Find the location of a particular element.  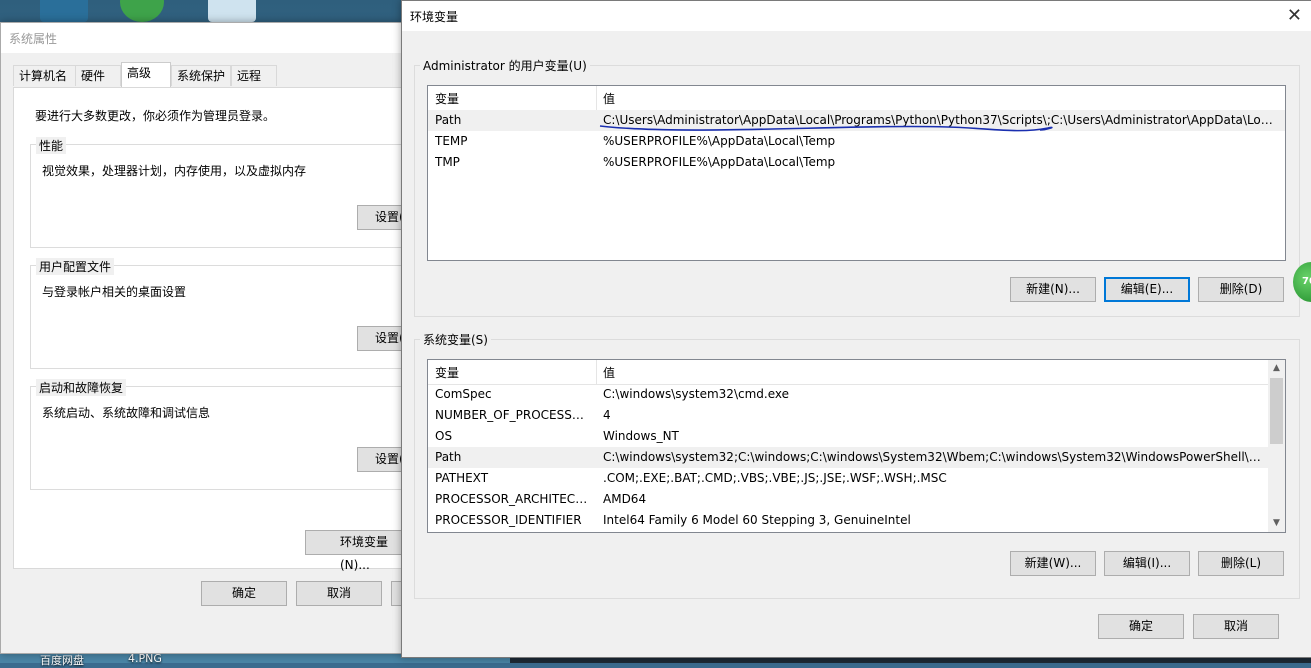

variable-name: NUMBER_OF_PROCESSORS is located at coordinates (513, 415).